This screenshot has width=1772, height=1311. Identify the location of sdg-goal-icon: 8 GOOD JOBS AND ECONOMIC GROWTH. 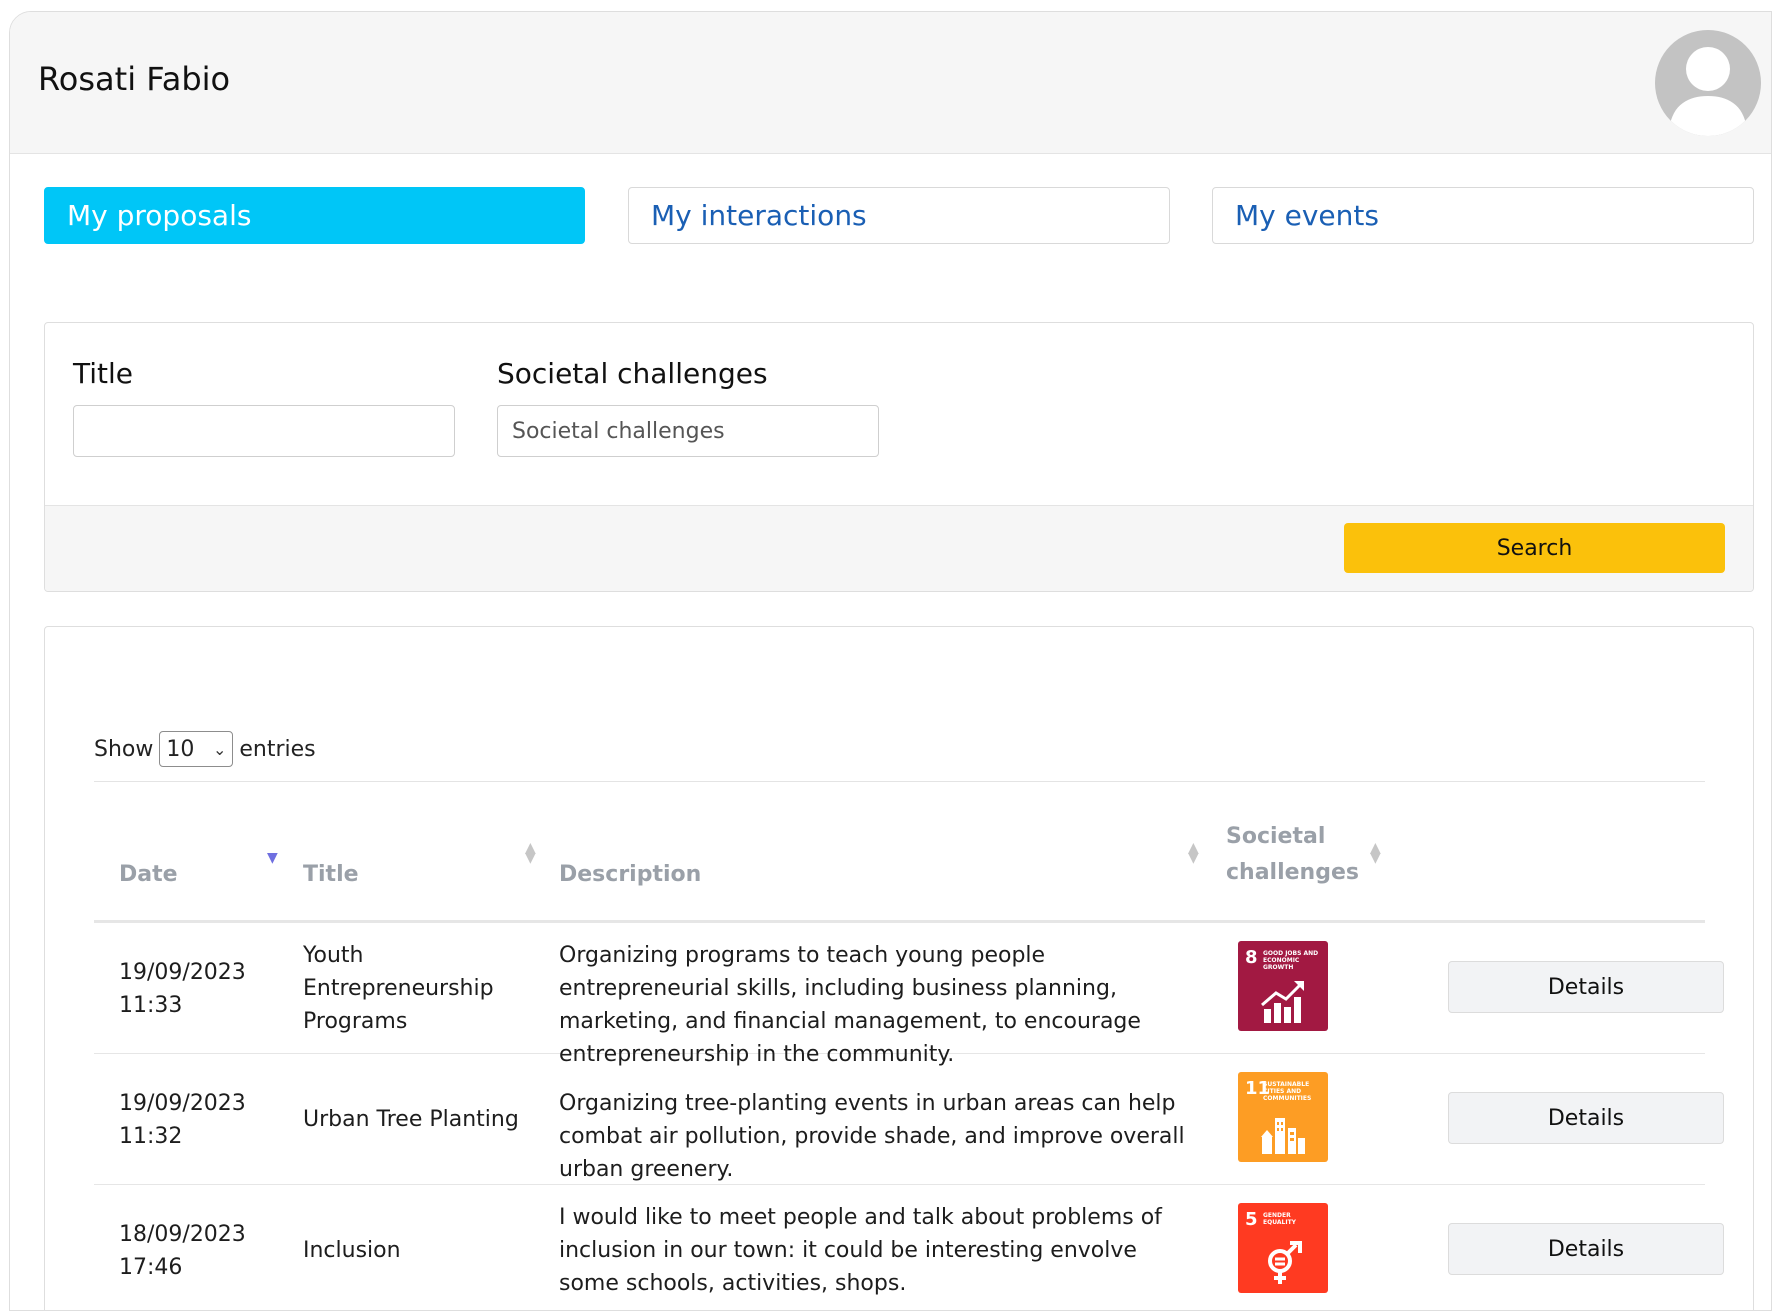
(1283, 986).